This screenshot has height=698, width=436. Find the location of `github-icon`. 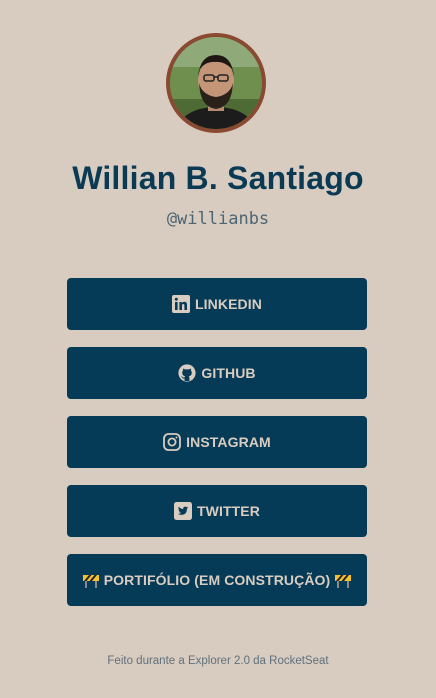

github-icon is located at coordinates (187, 373).